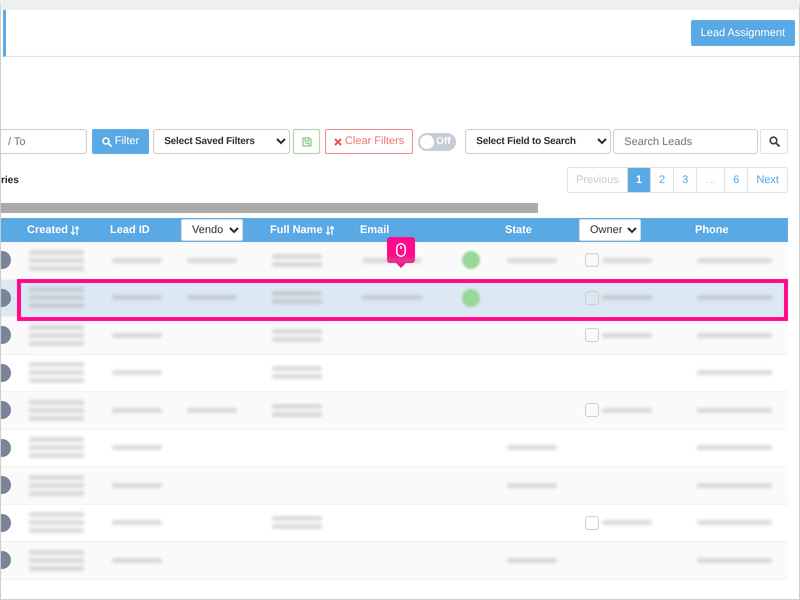  I want to click on column-header: Created, so click(53, 230).